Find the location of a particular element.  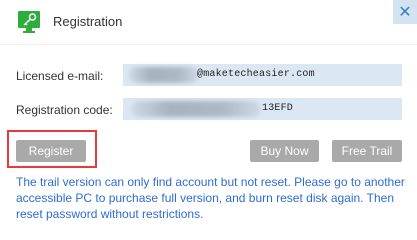

window-title: Registration is located at coordinates (88, 21).